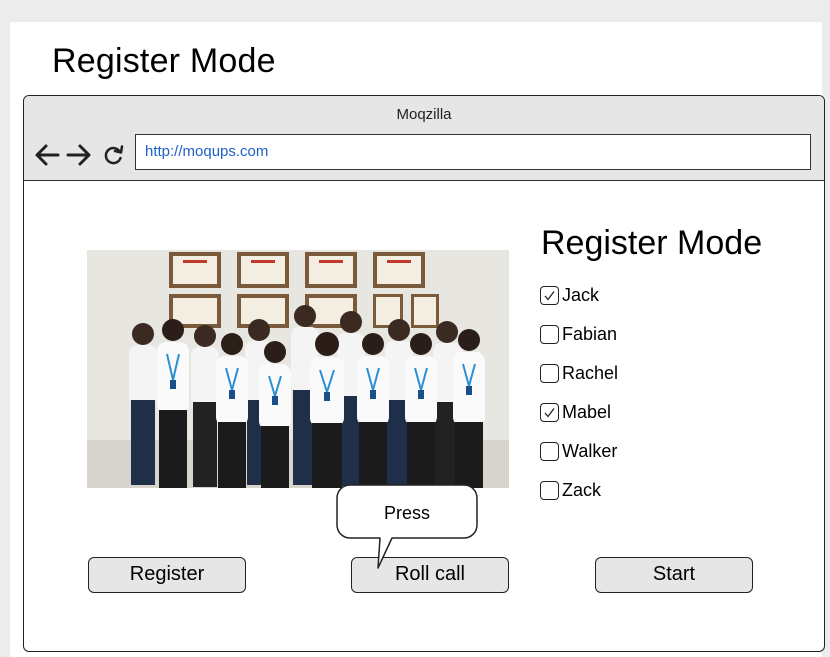 The image size is (830, 657). Describe the element at coordinates (47, 155) in the screenshot. I see `arrow-left-icon` at that location.